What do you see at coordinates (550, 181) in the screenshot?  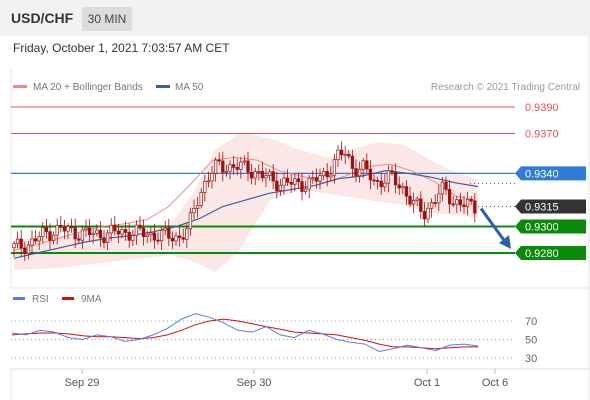 I see `price-level-labels: 0.9390 0.9370 0.9340 0.9315 0.9300 0.9280` at bounding box center [550, 181].